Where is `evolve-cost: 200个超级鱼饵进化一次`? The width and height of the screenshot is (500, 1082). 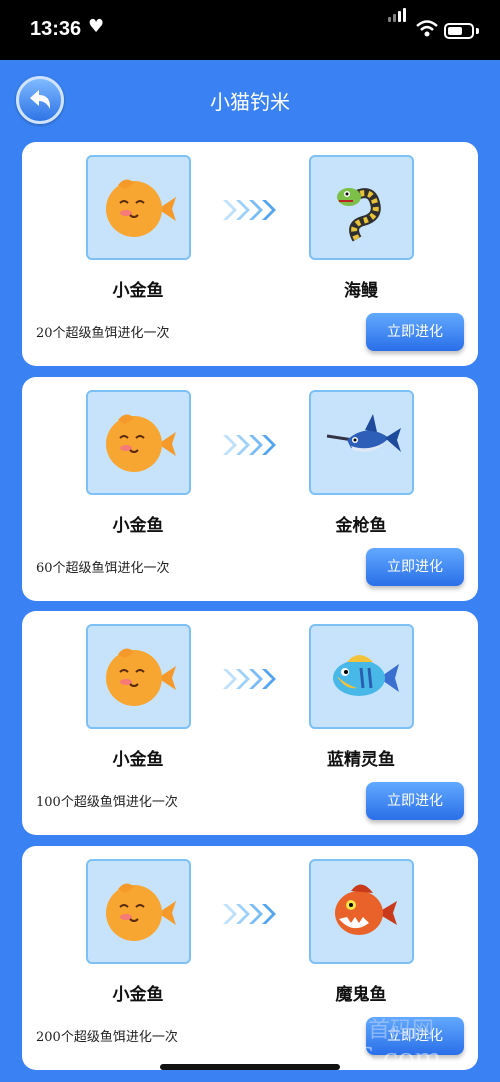 evolve-cost: 200个超级鱼饵进化一次 is located at coordinates (107, 1037).